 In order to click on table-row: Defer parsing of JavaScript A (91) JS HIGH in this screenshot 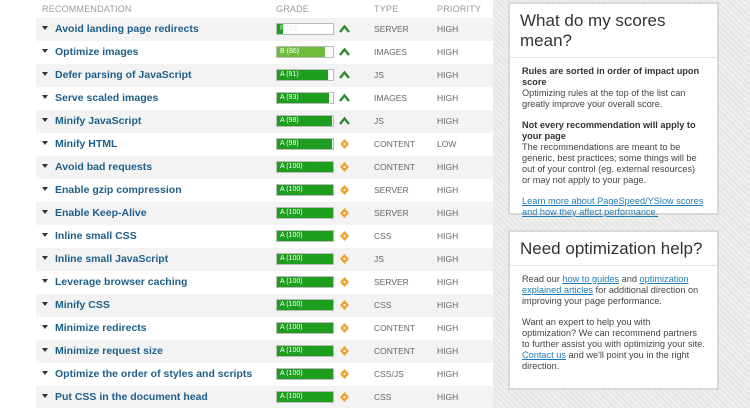, I will do `click(264, 75)`.